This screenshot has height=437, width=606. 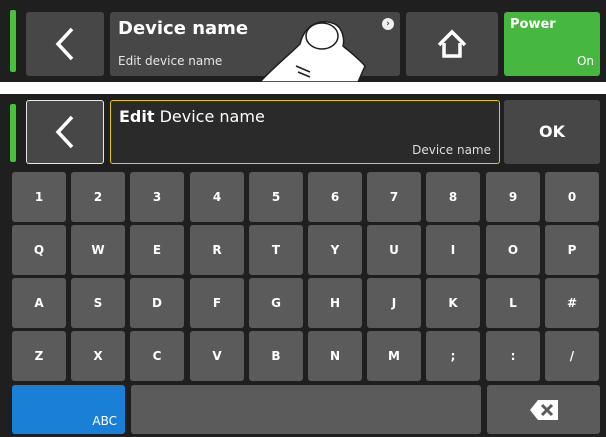 I want to click on key: H, so click(x=335, y=303).